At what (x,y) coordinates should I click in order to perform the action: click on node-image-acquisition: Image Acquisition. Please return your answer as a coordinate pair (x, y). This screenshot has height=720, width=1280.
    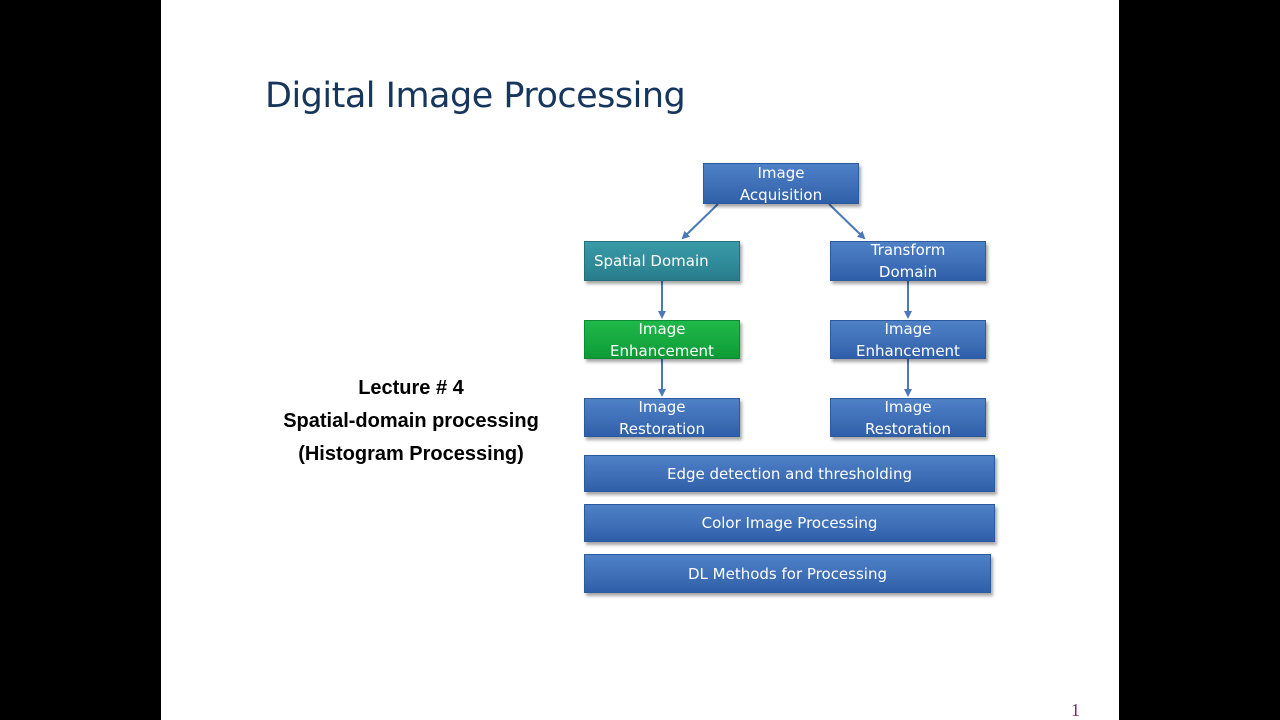
    Looking at the image, I should click on (781, 183).